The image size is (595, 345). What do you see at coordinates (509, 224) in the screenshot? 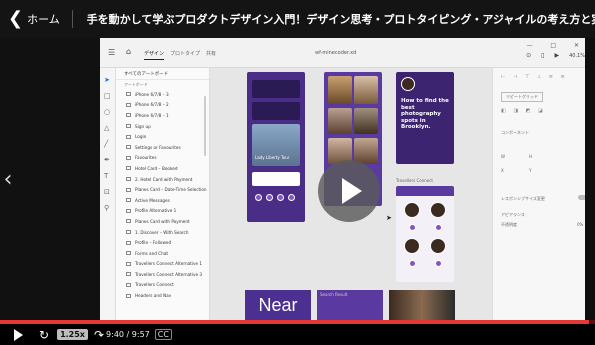
I see `opacity-label: 不透明度` at bounding box center [509, 224].